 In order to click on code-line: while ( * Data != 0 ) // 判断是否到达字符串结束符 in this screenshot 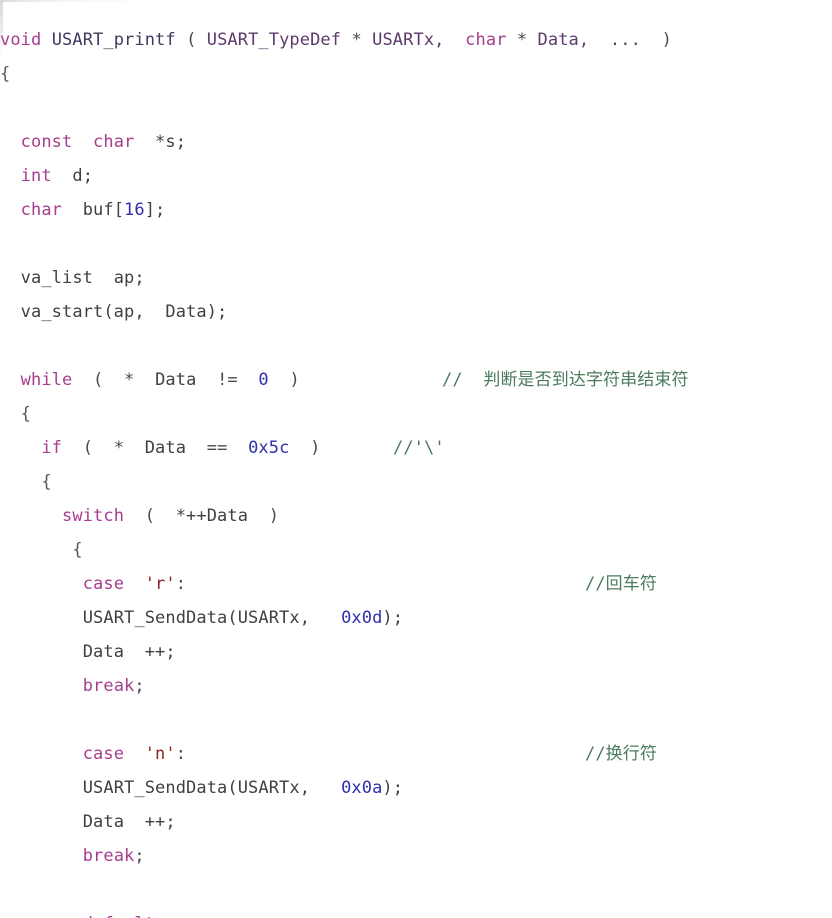, I will do `click(416, 380)`.